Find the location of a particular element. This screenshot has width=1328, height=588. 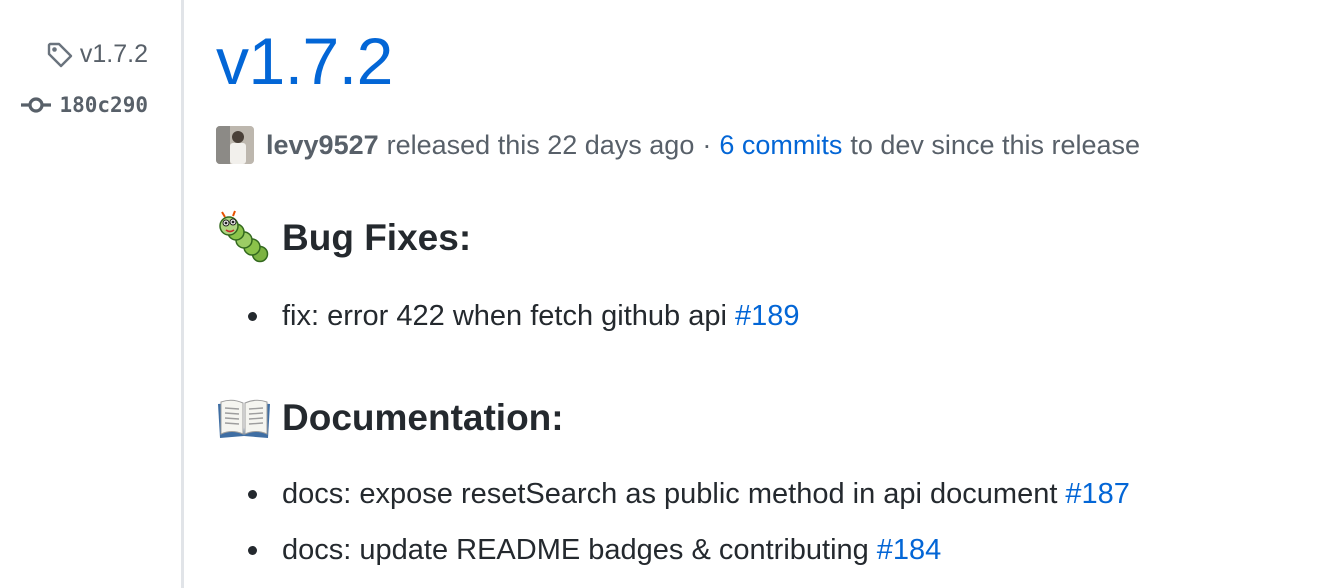

tag-icon is located at coordinates (60, 54).